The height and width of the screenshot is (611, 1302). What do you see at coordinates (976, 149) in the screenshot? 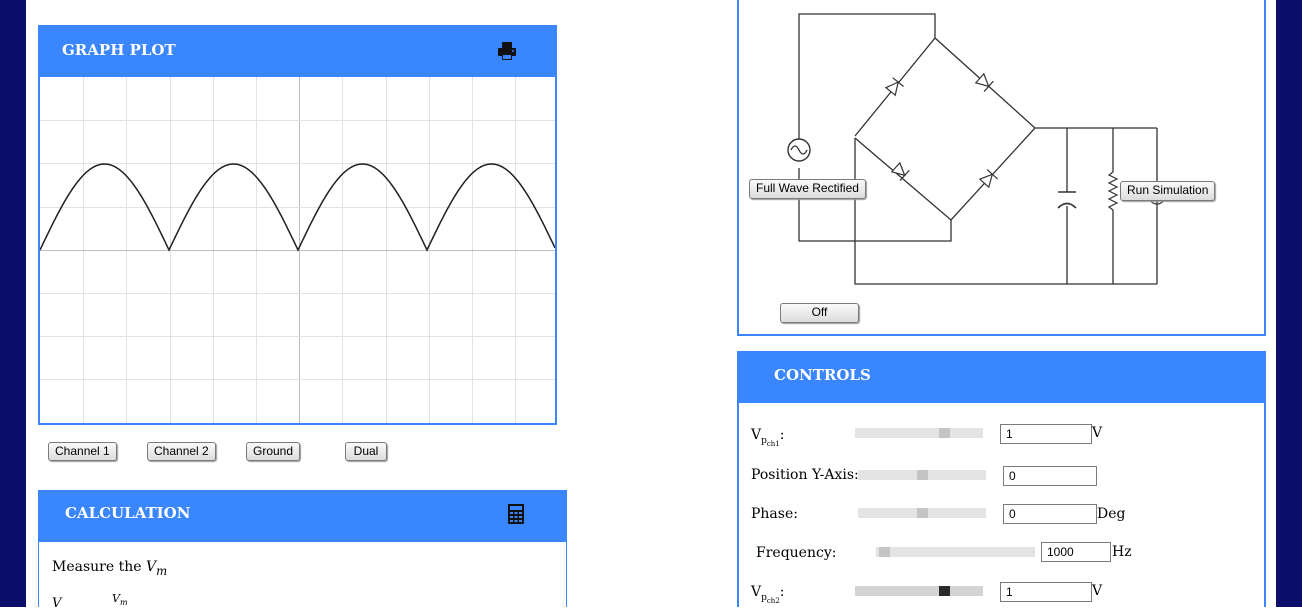
I see `bridge-rectifier-circuit` at bounding box center [976, 149].